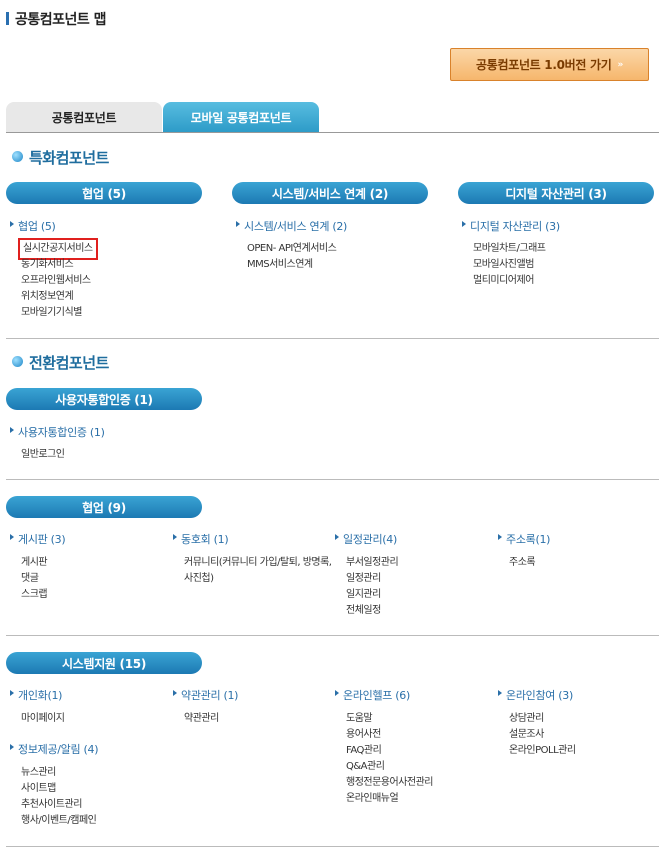 This screenshot has height=863, width=670. I want to click on item-list-auth: 일반로그인, so click(43, 455).